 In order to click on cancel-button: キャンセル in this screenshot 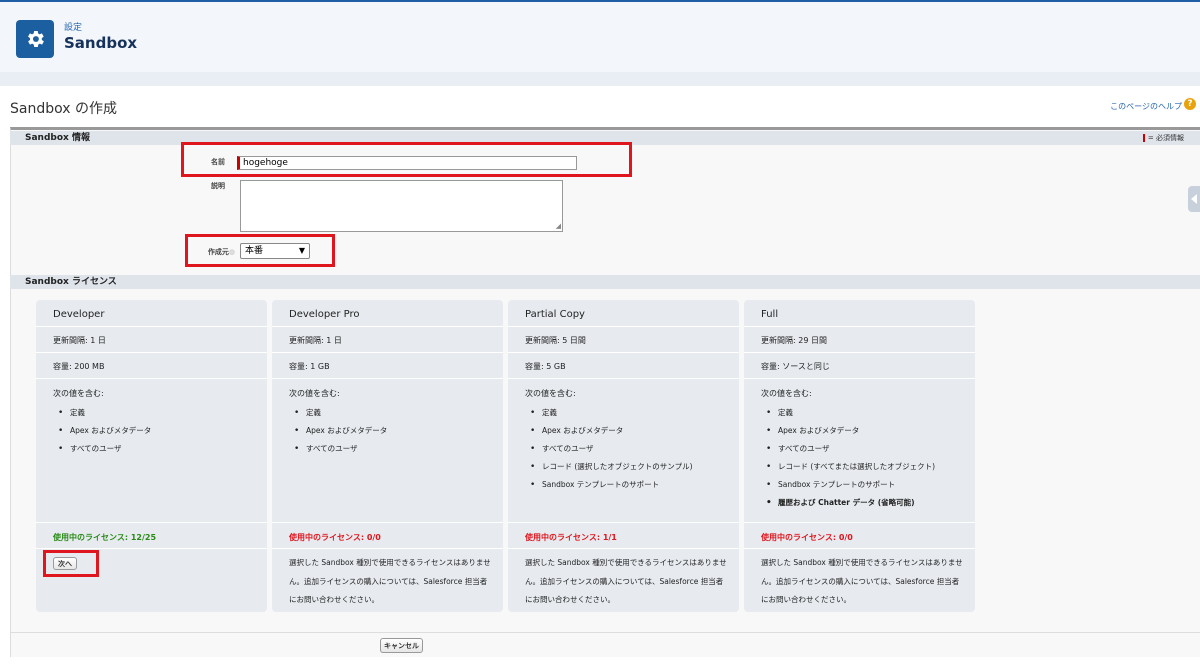, I will do `click(401, 645)`.